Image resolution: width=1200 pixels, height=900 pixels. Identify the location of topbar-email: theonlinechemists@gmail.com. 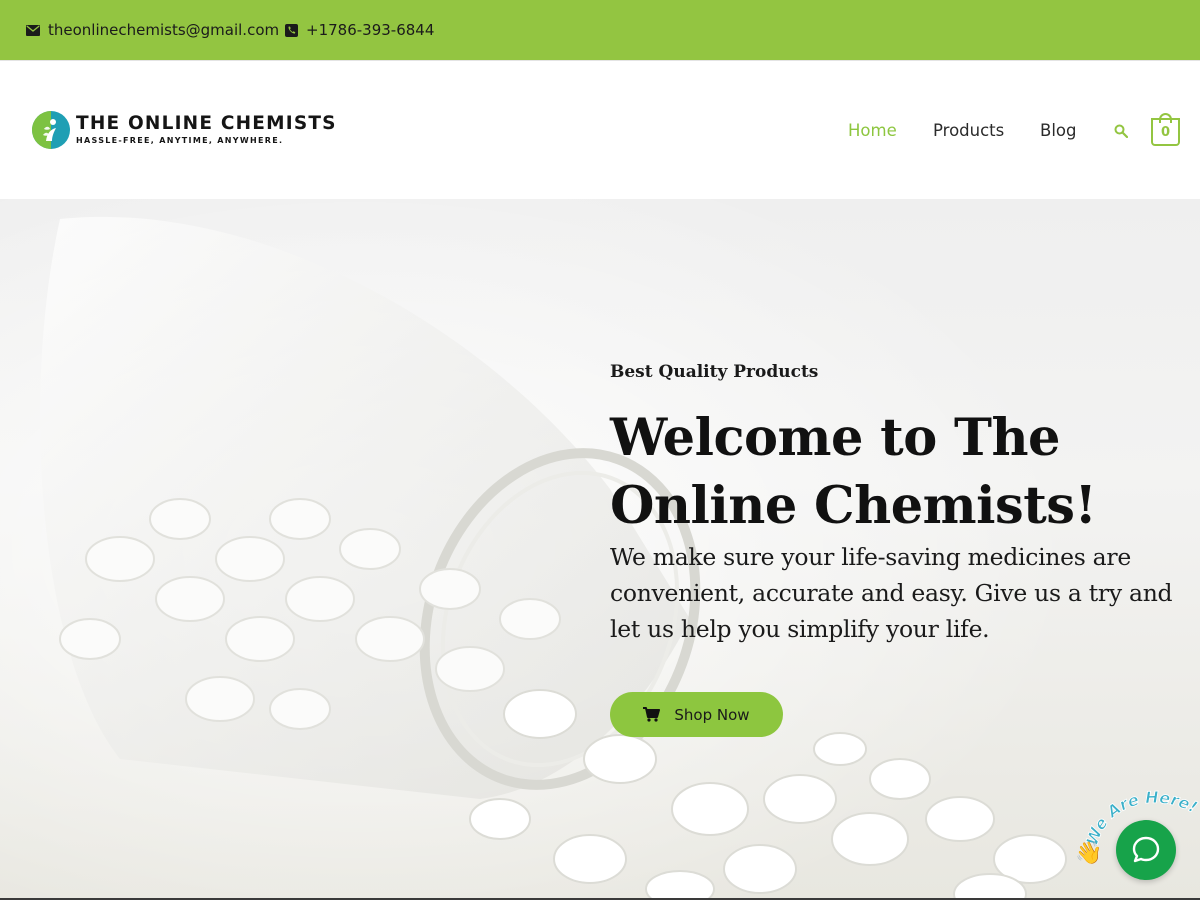
(152, 30).